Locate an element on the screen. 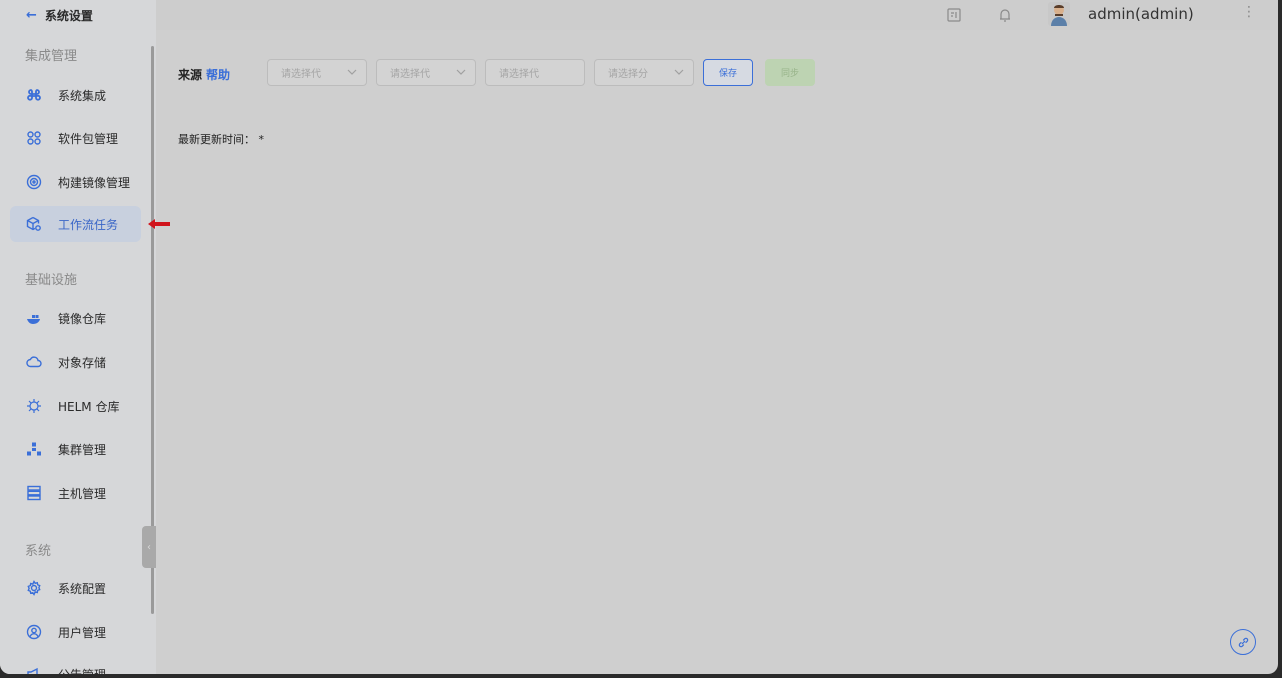 The height and width of the screenshot is (678, 1282). section-title-infrastructure: 基础设施 is located at coordinates (51, 280).